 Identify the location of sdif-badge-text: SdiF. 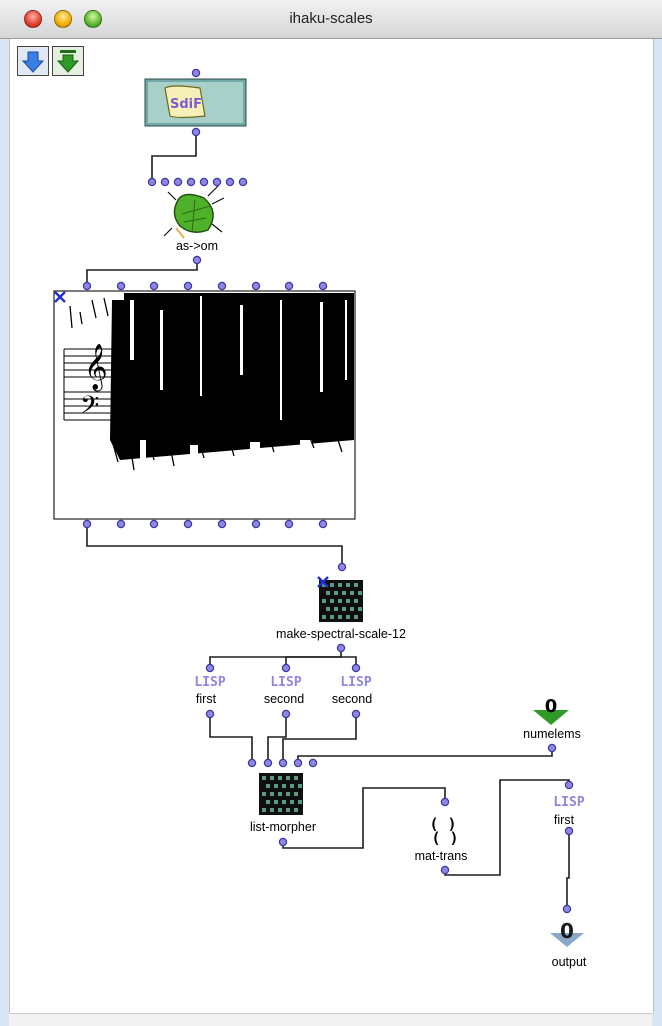
(186, 104).